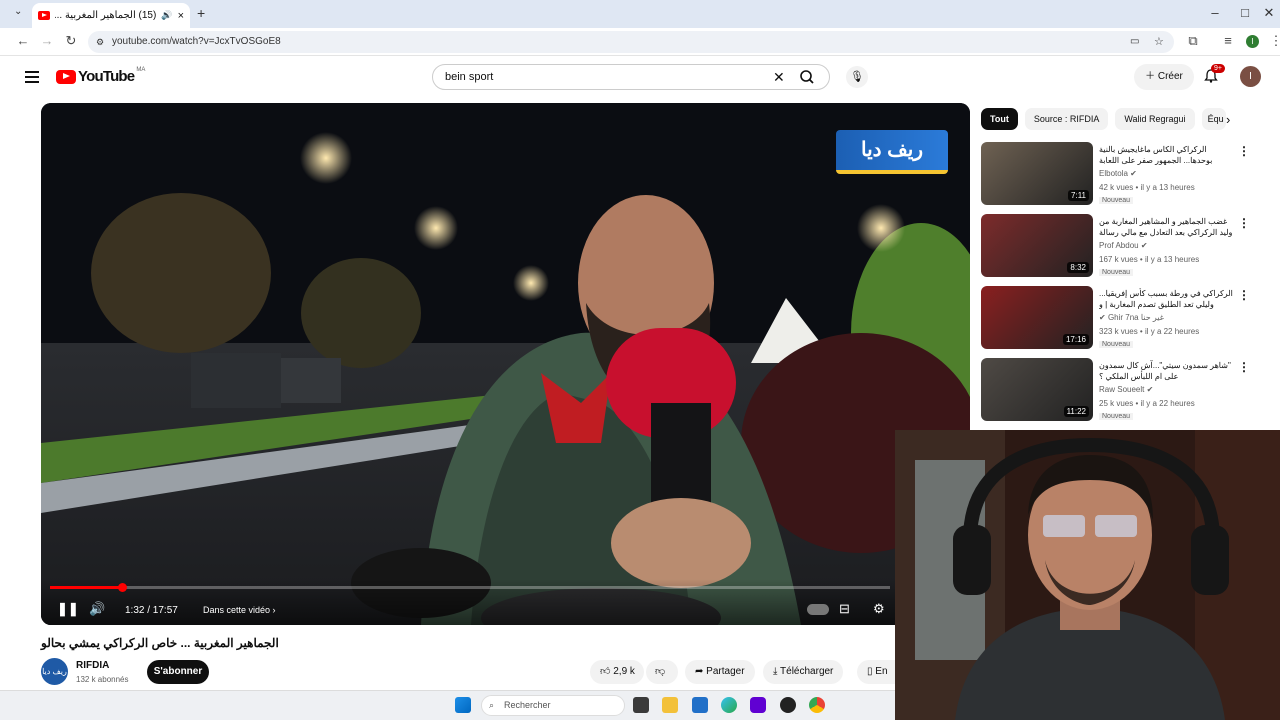  Describe the element at coordinates (720, 672) in the screenshot. I see `share-button: ➦ Partager` at that location.